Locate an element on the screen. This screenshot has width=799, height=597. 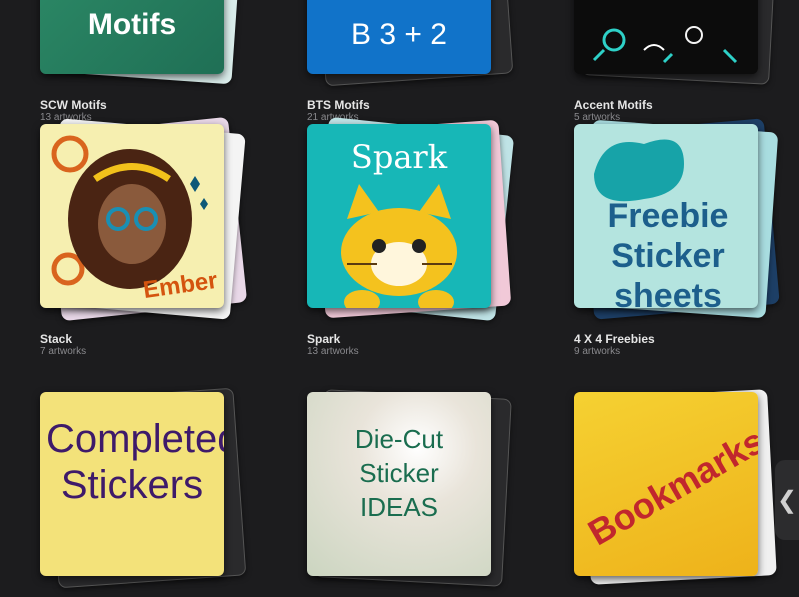
stack-thumbnail is located at coordinates (679, 47).